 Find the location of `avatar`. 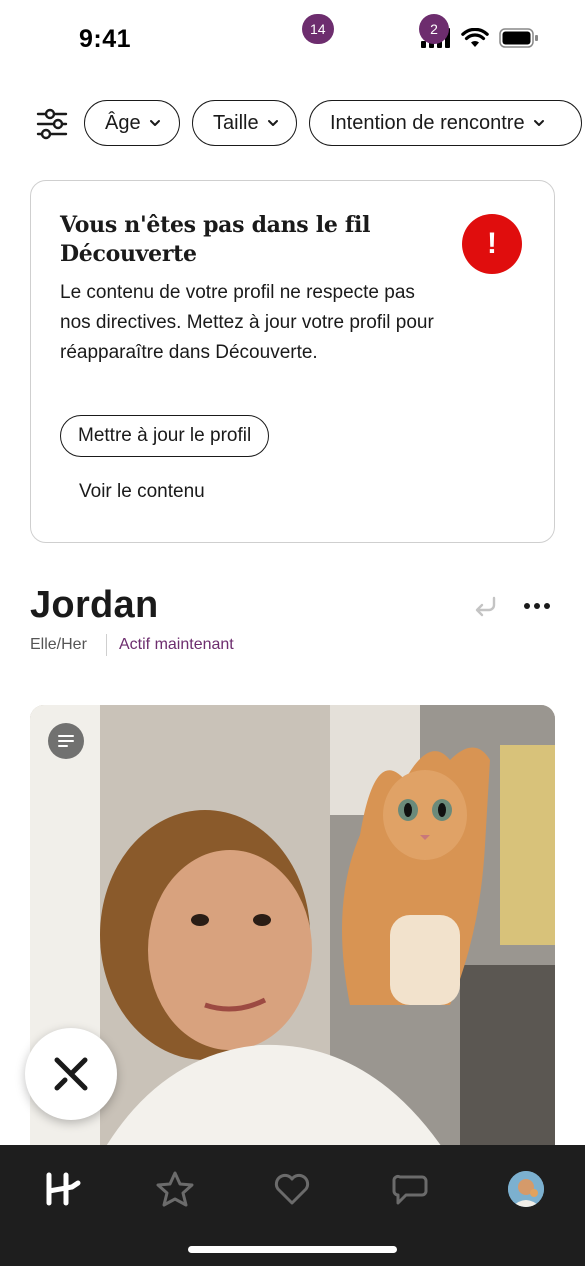

avatar is located at coordinates (526, 1189).